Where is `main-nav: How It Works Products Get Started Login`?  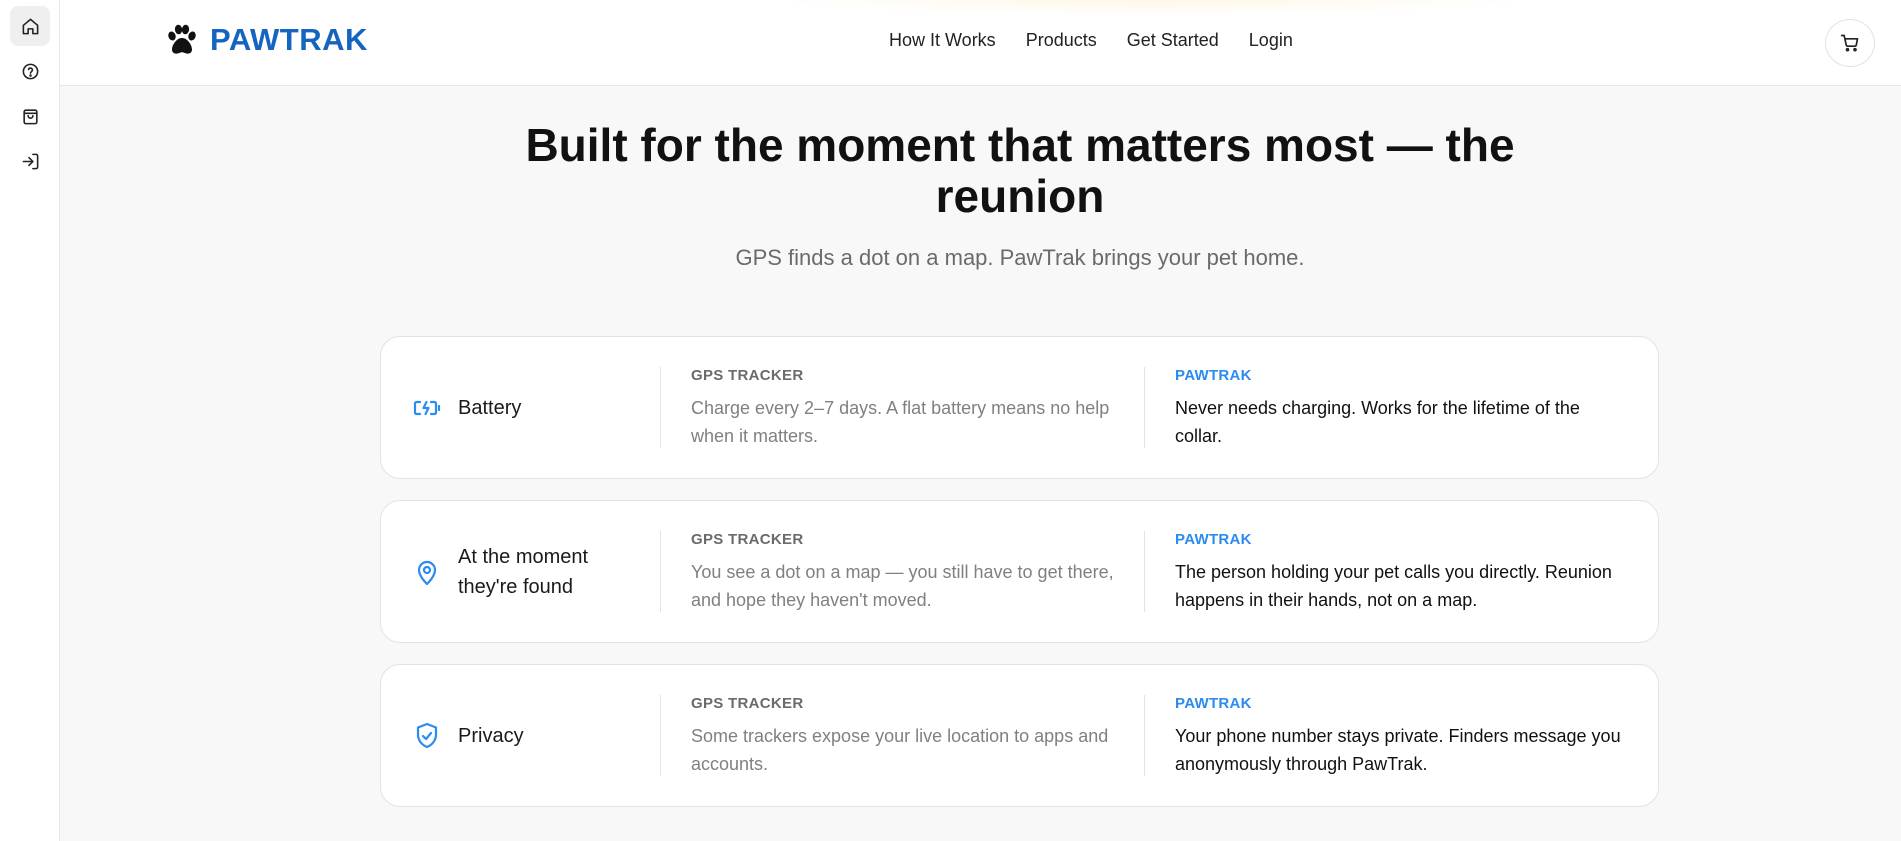
main-nav: How It Works Products Get Started Login is located at coordinates (1091, 40).